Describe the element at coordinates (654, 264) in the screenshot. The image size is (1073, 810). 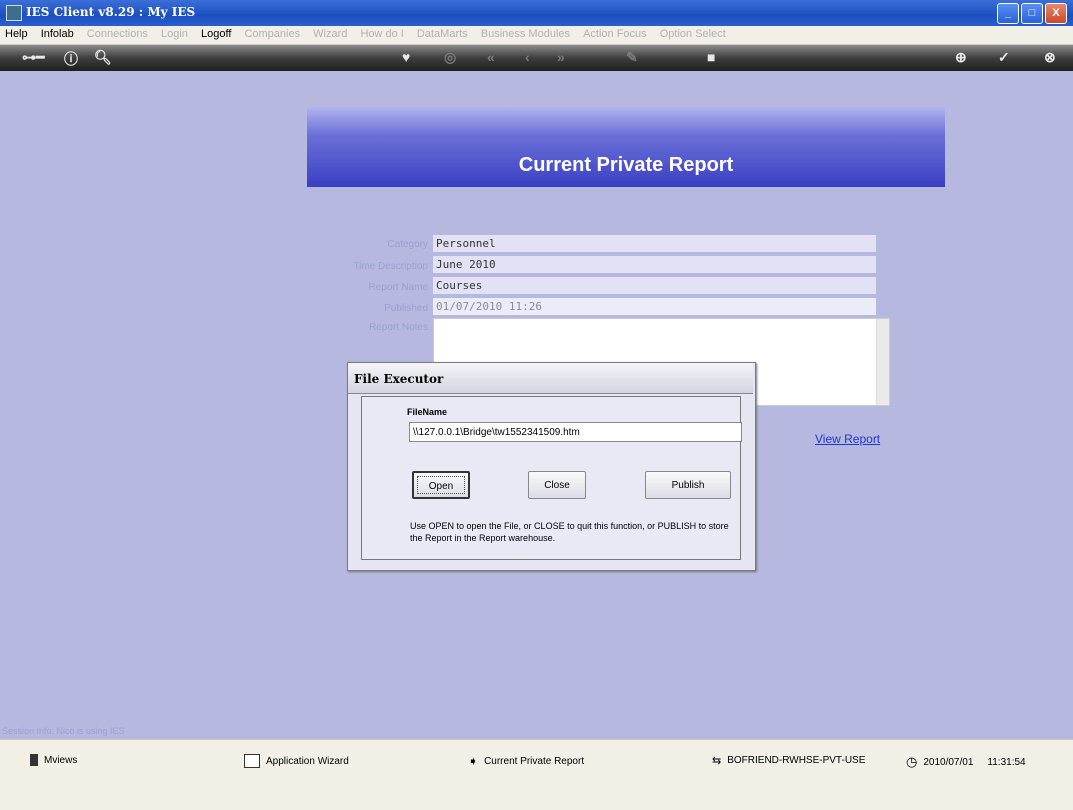
I see `time-description-field: June 2010` at that location.